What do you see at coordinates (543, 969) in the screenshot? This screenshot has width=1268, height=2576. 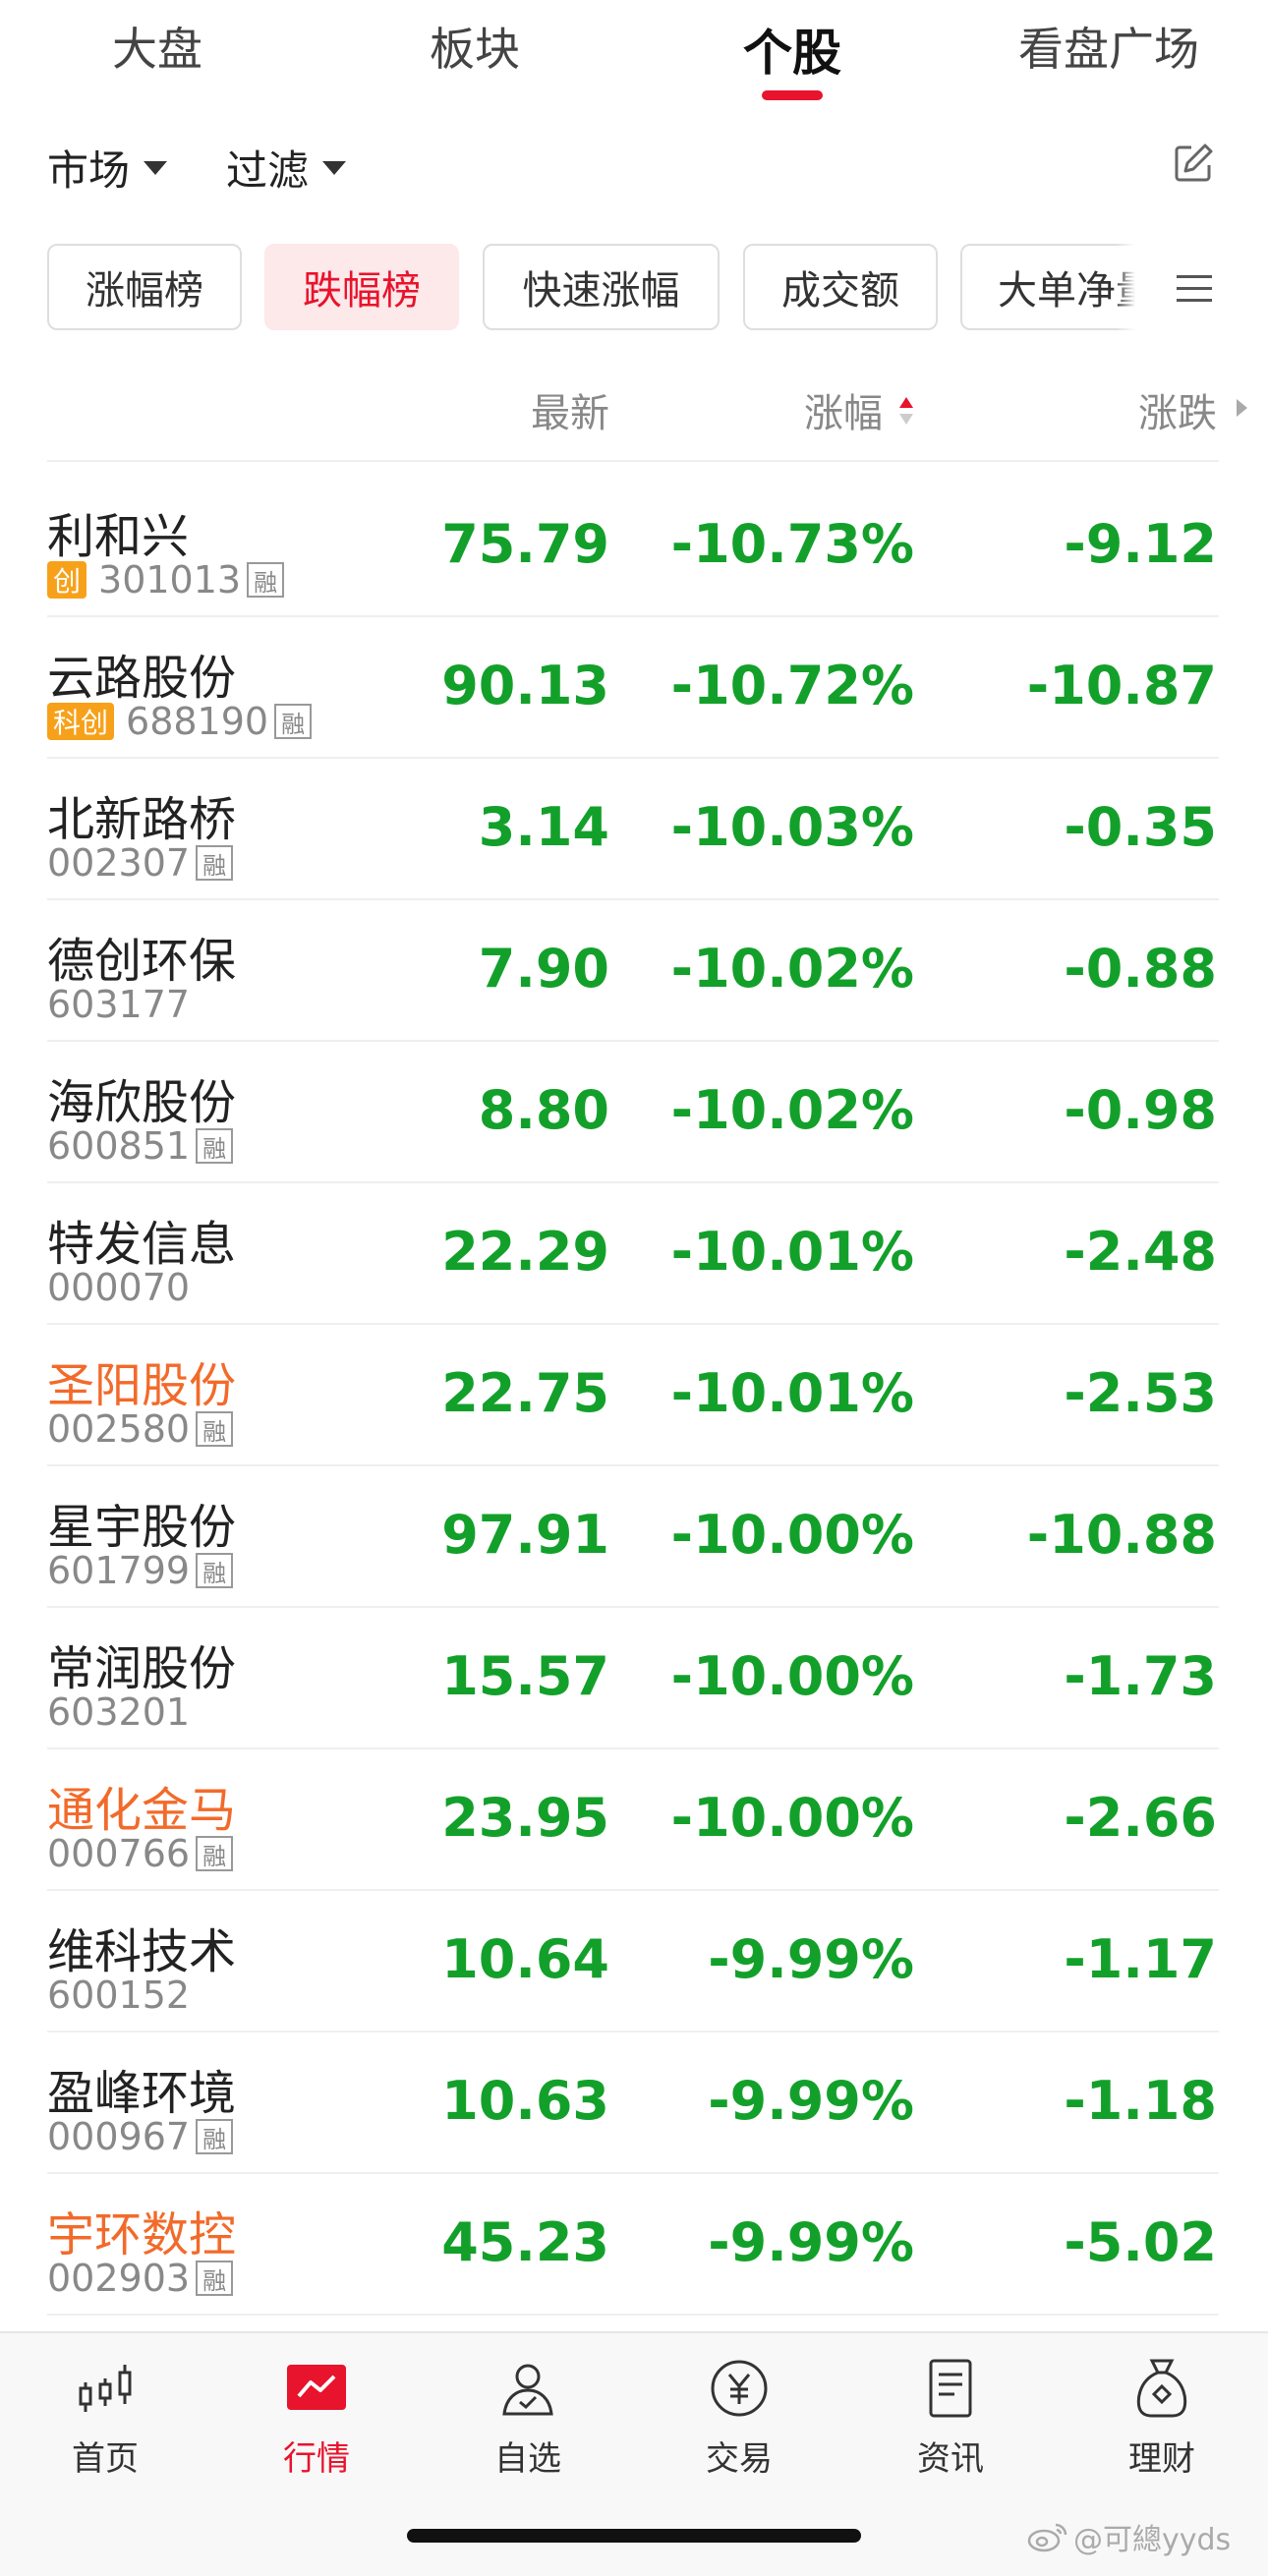 I see `stock-price: 7.90` at bounding box center [543, 969].